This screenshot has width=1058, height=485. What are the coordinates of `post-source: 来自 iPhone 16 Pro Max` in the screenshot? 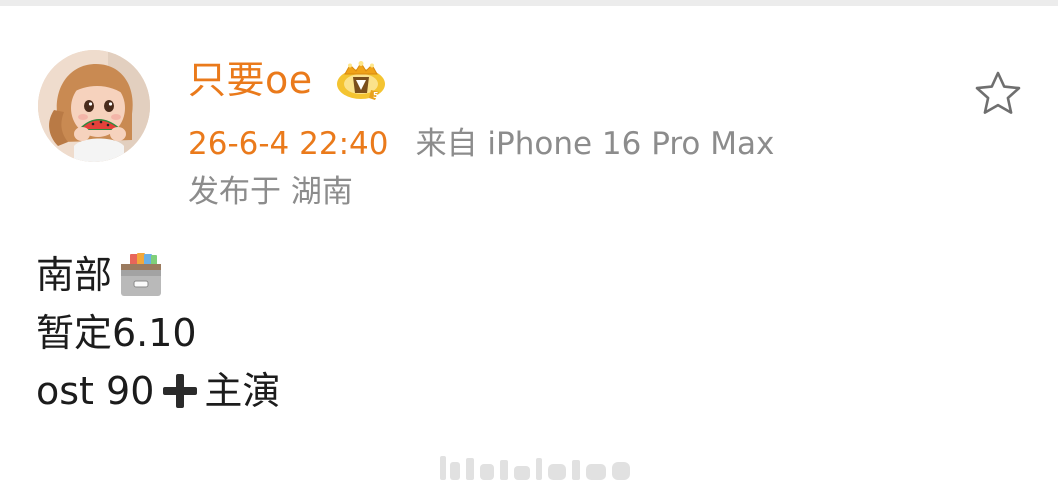 It's located at (595, 144).